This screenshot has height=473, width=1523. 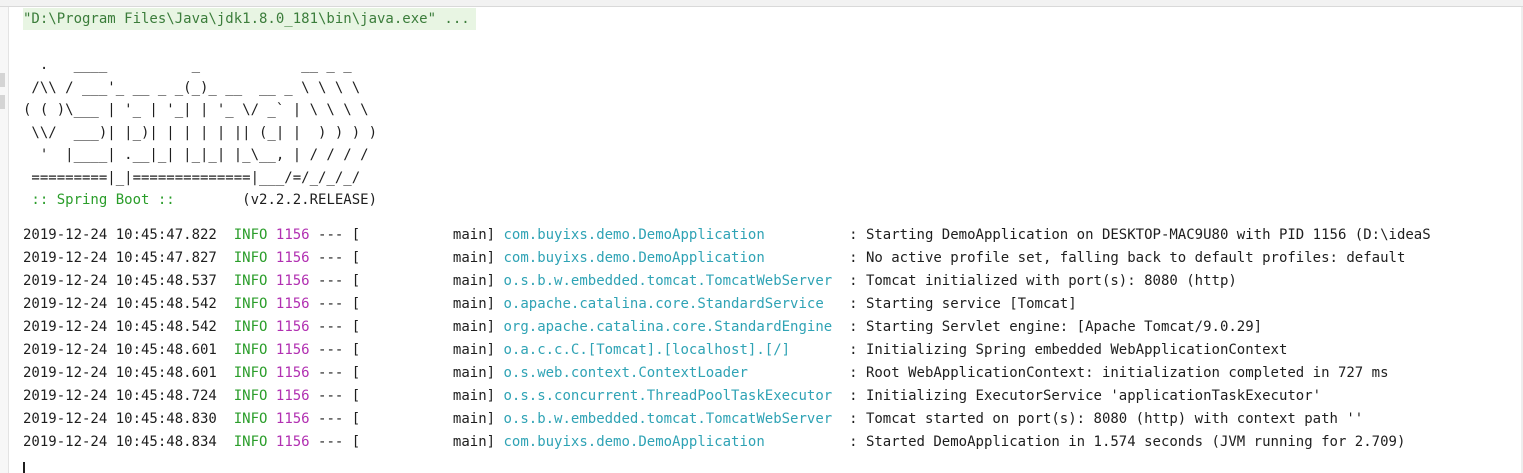 I want to click on log-logger: org.apache.catalina.core.StandardEngine, so click(x=672, y=326).